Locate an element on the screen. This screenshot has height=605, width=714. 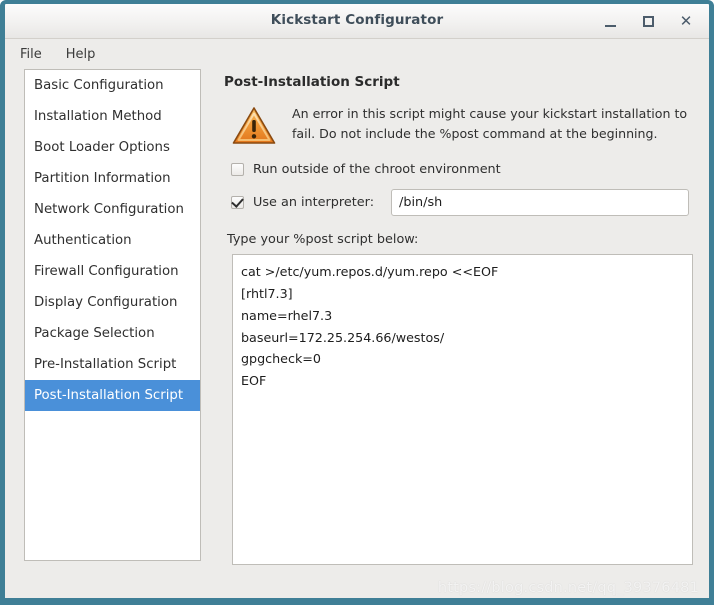
maximize-button is located at coordinates (648, 21).